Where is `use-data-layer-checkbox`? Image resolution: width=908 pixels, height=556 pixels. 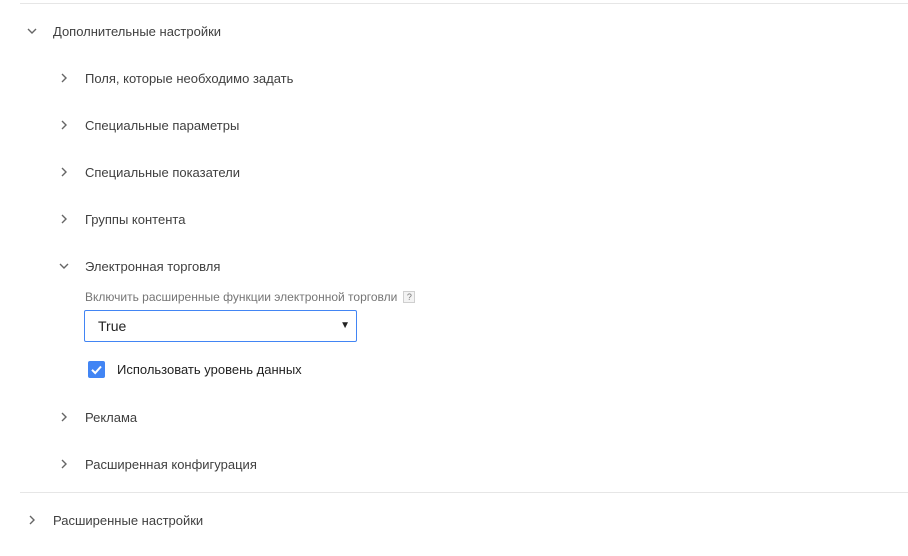
use-data-layer-checkbox is located at coordinates (96, 369).